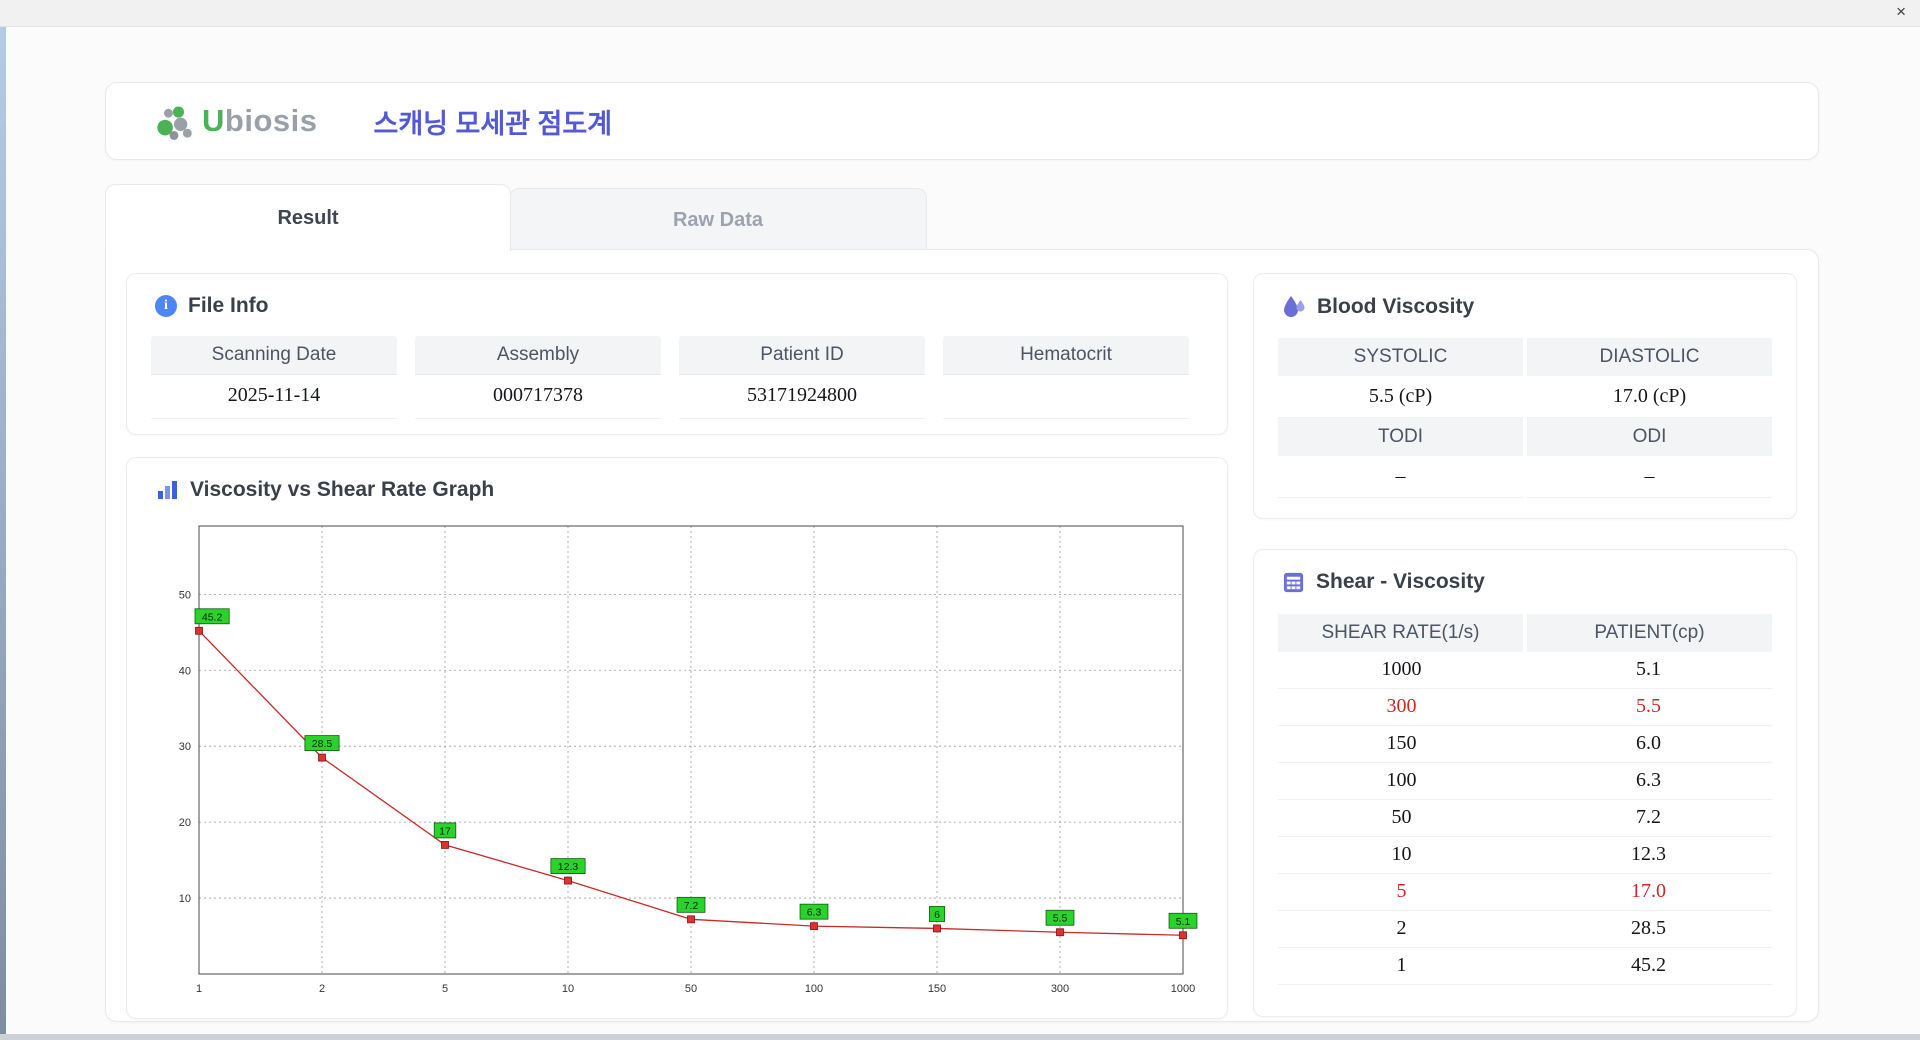 This screenshot has width=1920, height=1040. Describe the element at coordinates (1401, 781) in the screenshot. I see `shear-rate-cell: 100` at that location.